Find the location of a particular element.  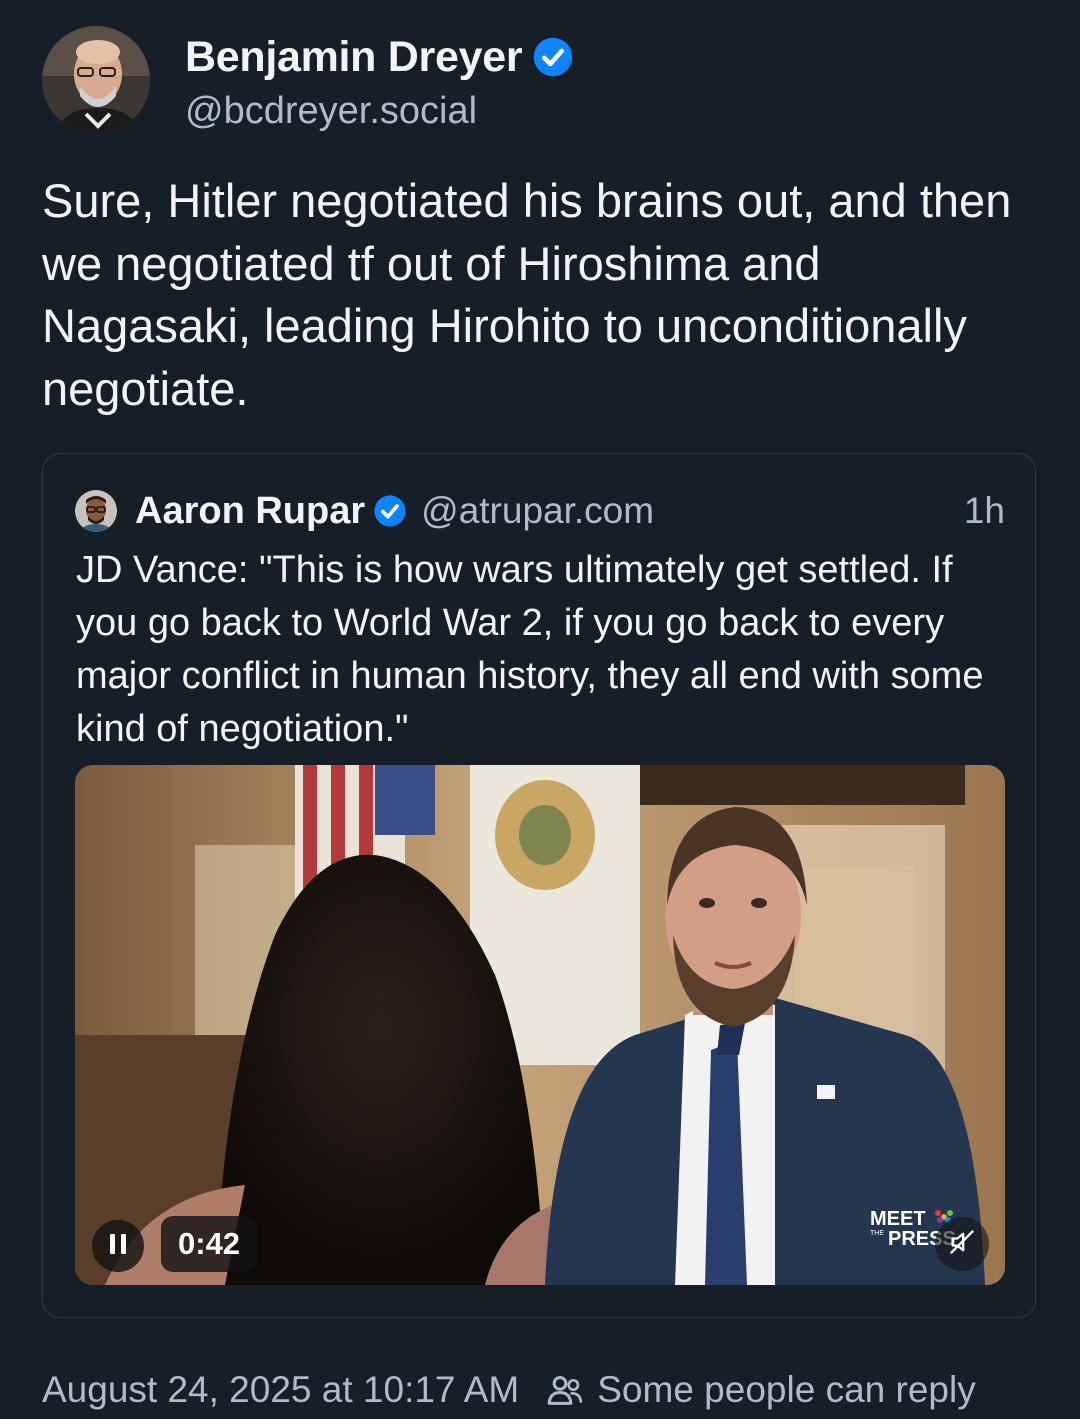

quoted-post-header: Aaron Rupar @atrupar.com 1h is located at coordinates (540, 511).